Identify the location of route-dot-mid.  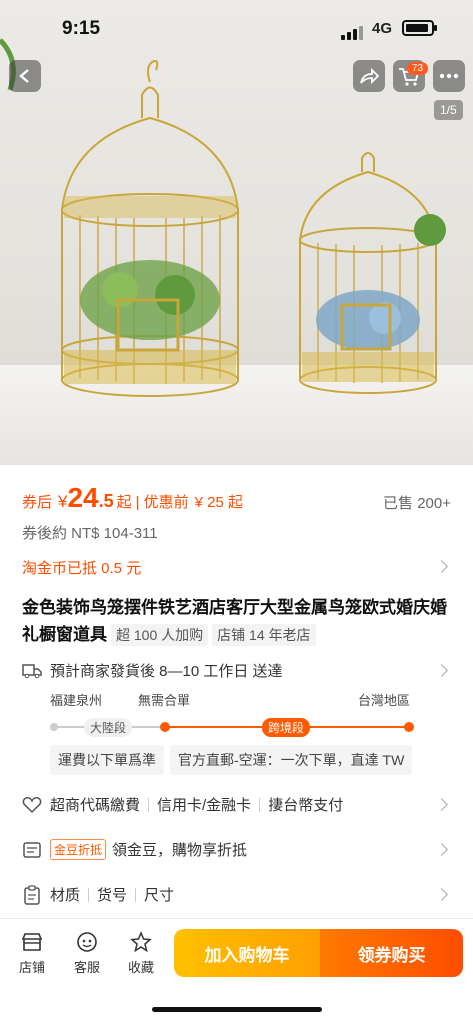
(165, 727).